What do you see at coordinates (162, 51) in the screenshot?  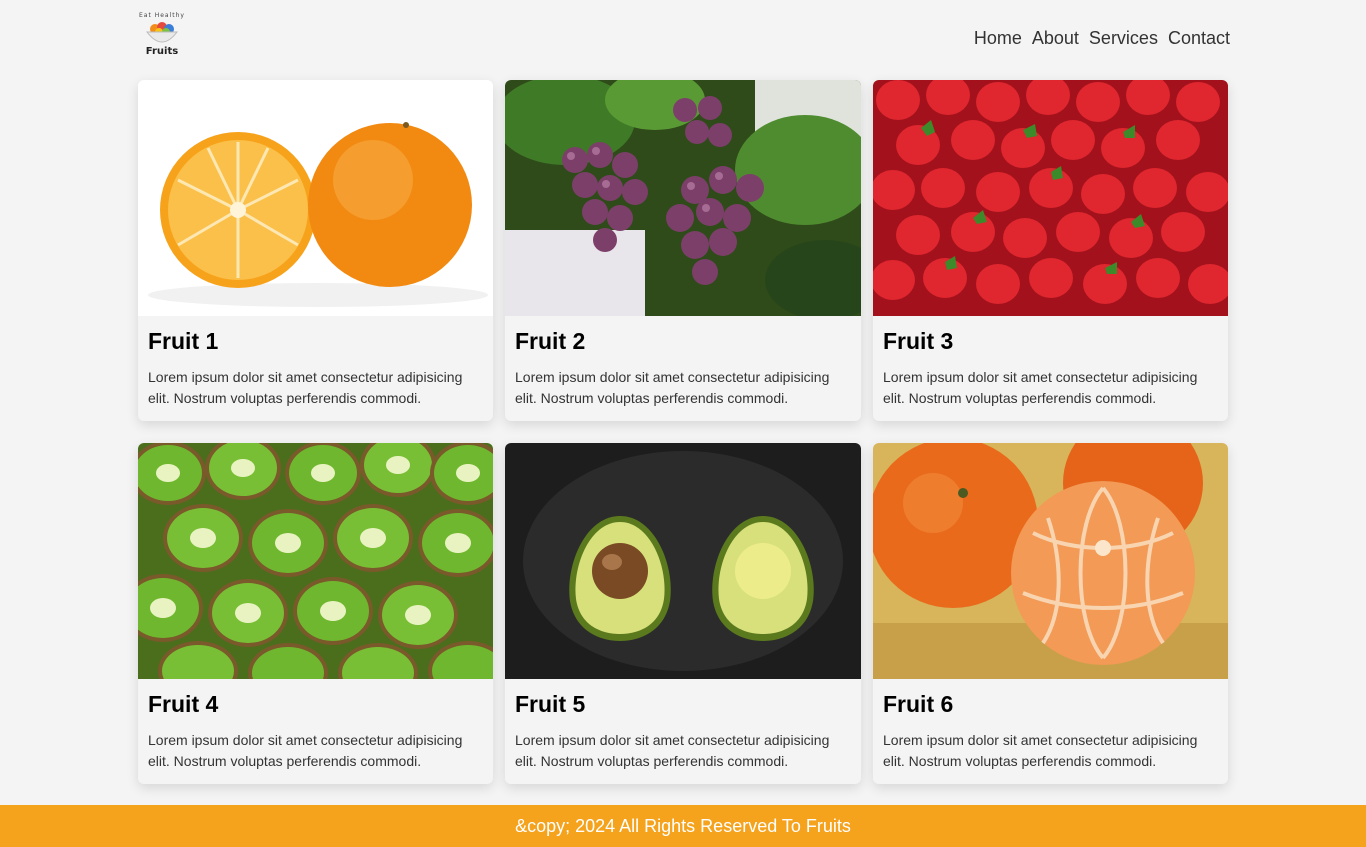 I see `logo-name: Fruits` at bounding box center [162, 51].